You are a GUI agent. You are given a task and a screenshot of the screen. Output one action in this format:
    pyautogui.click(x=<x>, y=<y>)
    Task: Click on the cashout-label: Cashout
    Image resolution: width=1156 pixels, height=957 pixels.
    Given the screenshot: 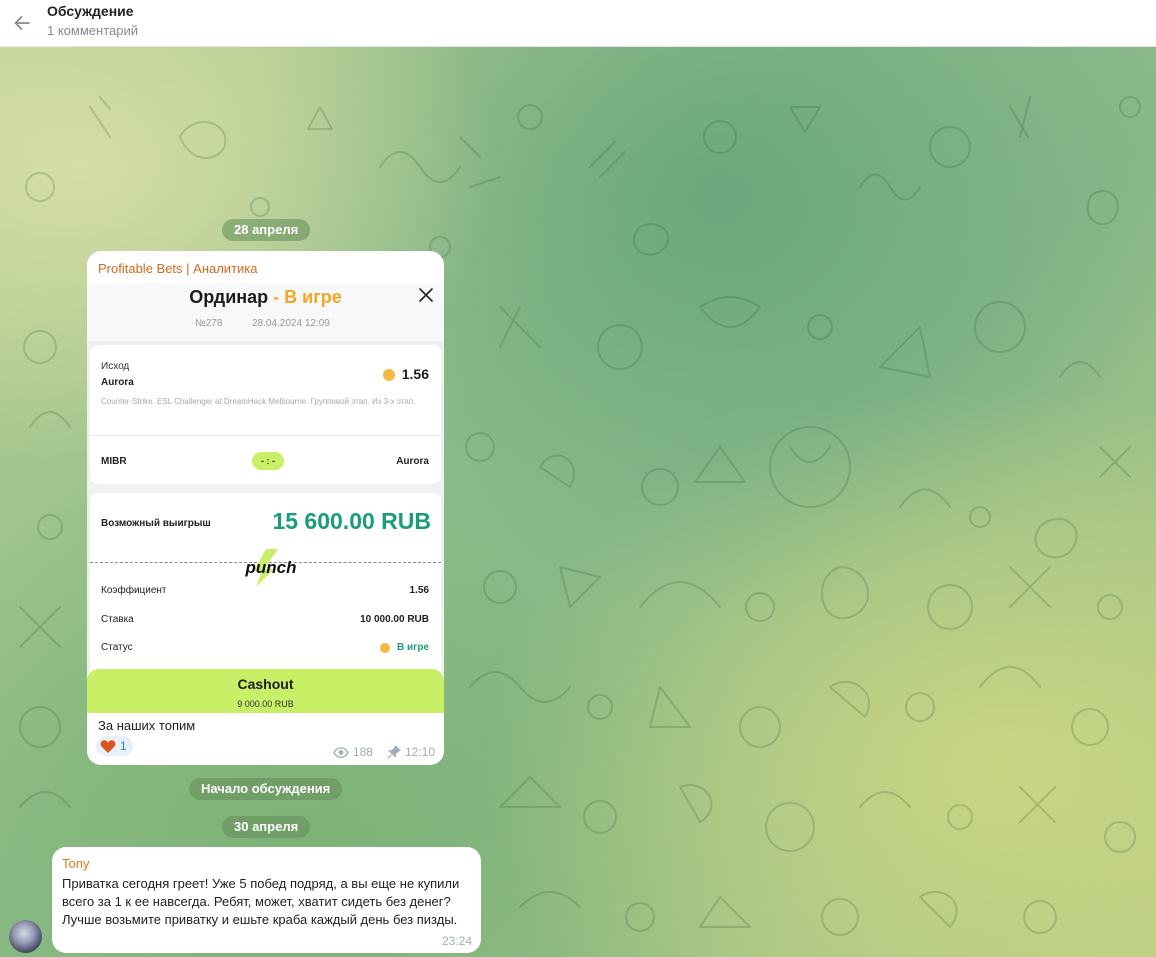 What is the action you would take?
    pyautogui.click(x=265, y=684)
    